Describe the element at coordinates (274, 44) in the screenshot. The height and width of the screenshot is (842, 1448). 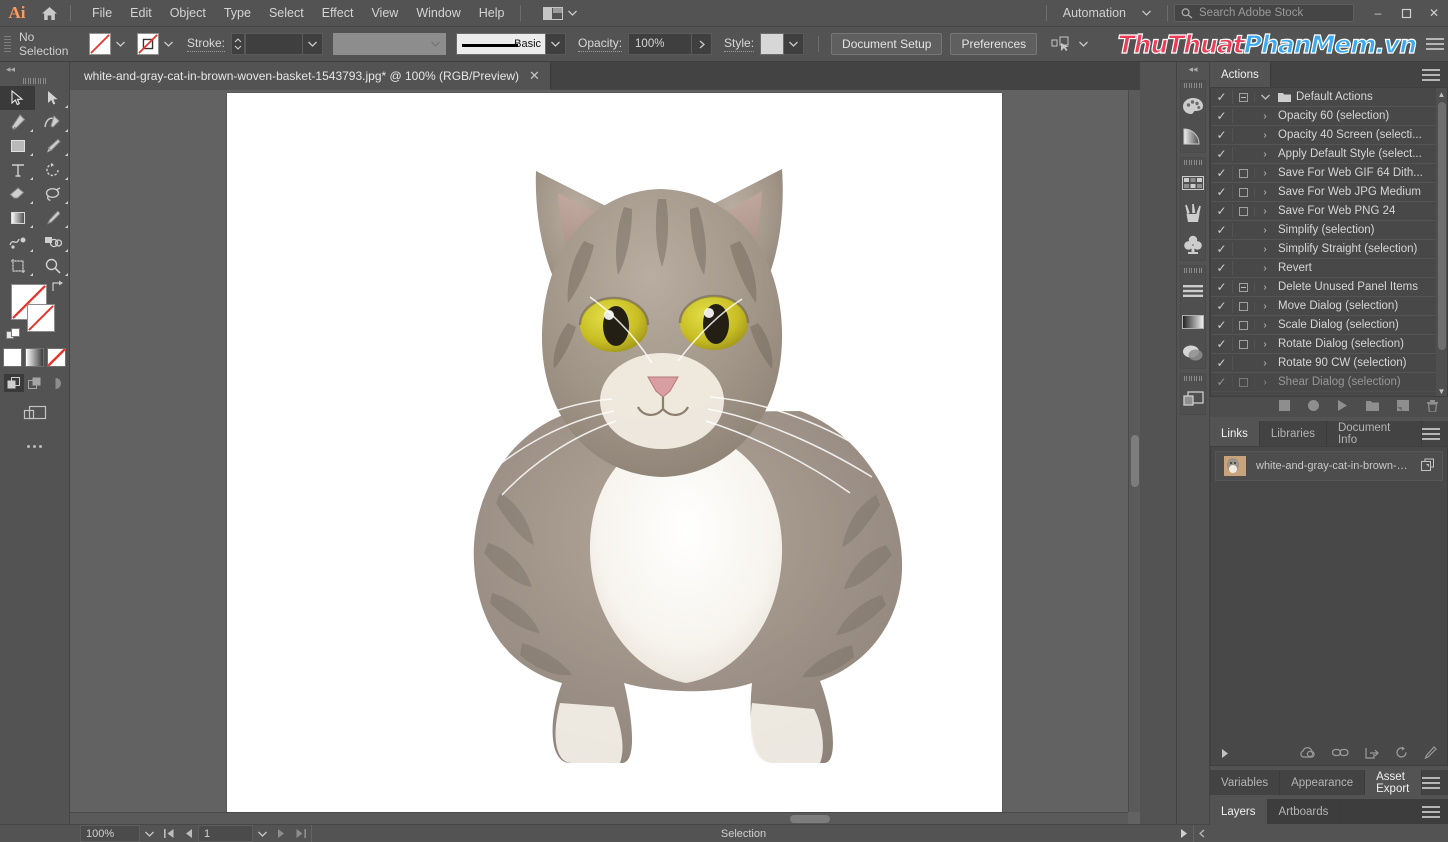
I see `stroke-weight-input` at that location.